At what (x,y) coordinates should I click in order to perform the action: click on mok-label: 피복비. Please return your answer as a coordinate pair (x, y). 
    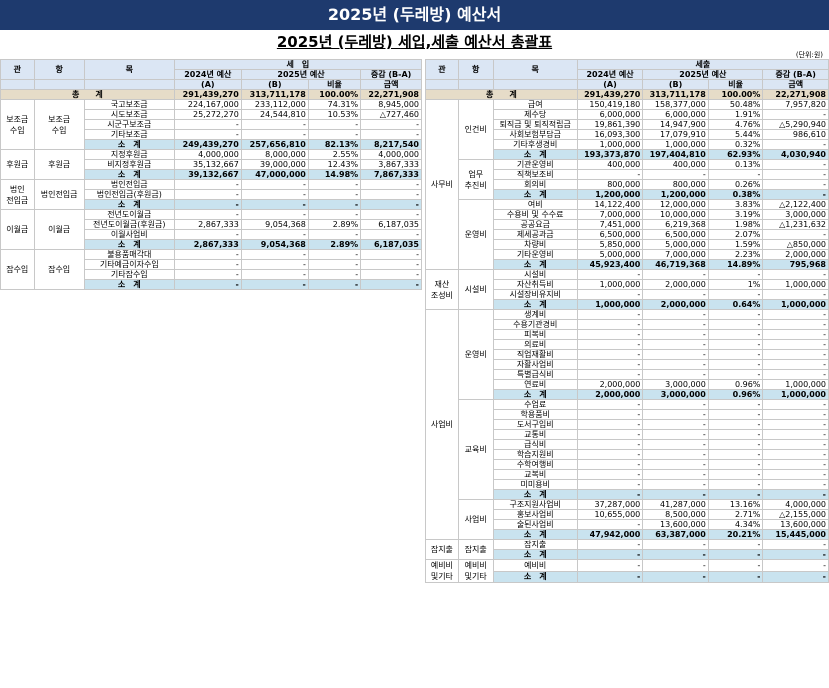
    Looking at the image, I should click on (535, 334).